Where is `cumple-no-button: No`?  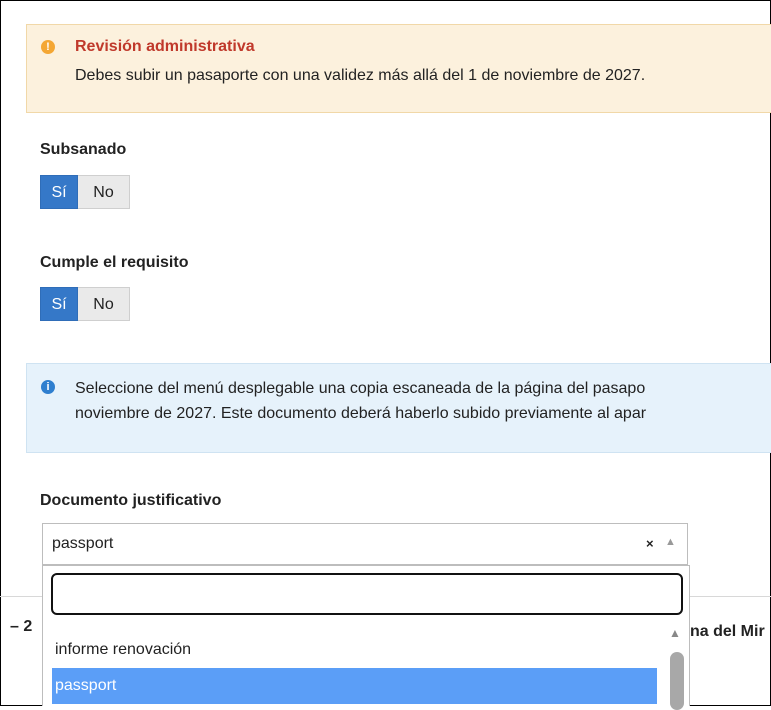 cumple-no-button: No is located at coordinates (104, 304).